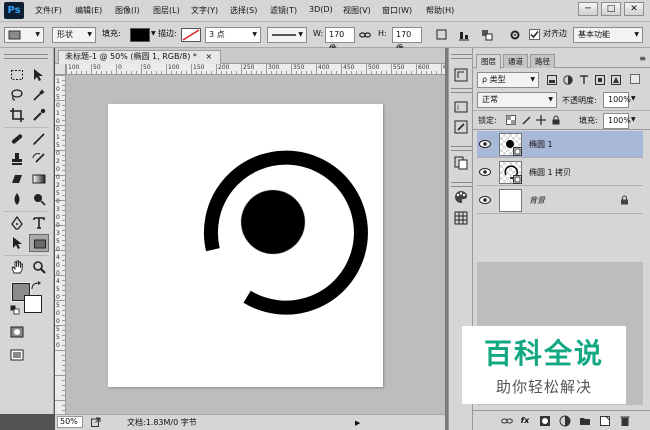 The width and height of the screenshot is (650, 430). Describe the element at coordinates (39, 115) in the screenshot. I see `eyedropper-tool` at that location.